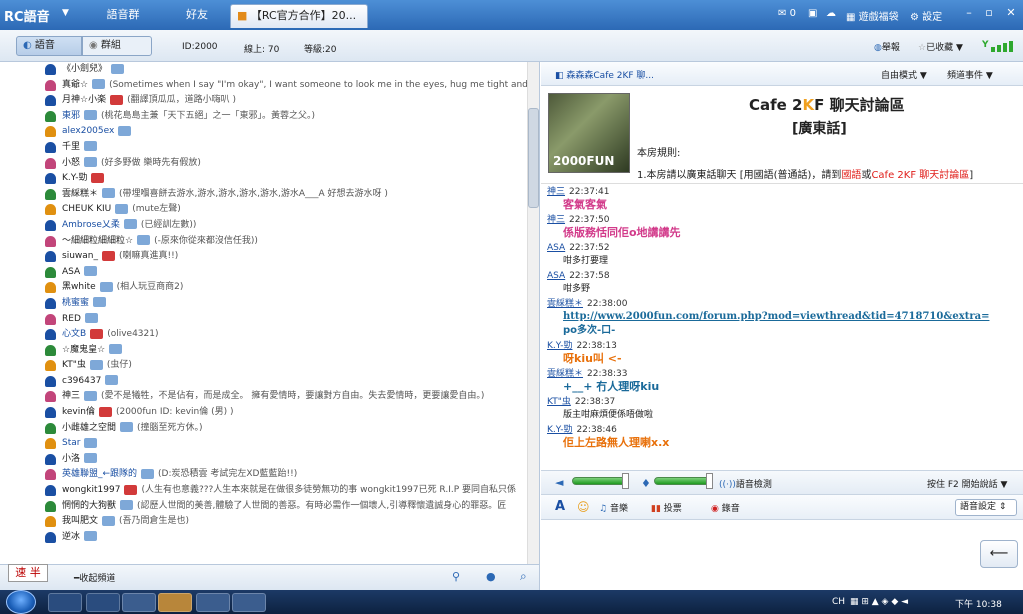  I want to click on user-row: 小怒 (好多野做 樂時先有假放), so click(263, 164).